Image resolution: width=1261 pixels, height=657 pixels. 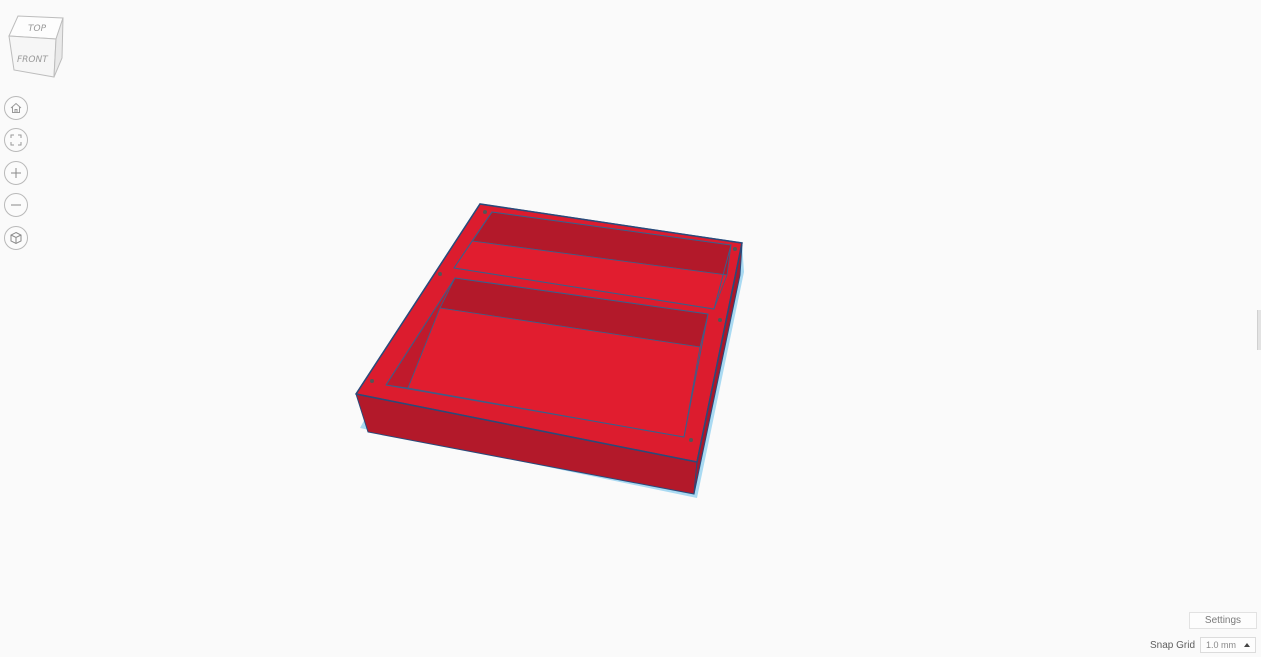 I want to click on minus-icon, so click(x=16, y=205).